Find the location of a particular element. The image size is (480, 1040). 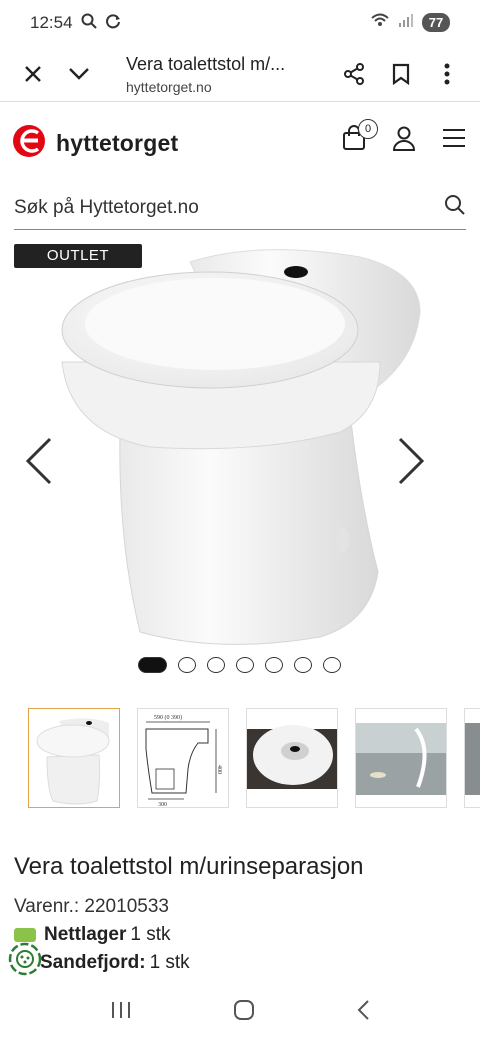

outlet-badge: OUTLET is located at coordinates (78, 256).